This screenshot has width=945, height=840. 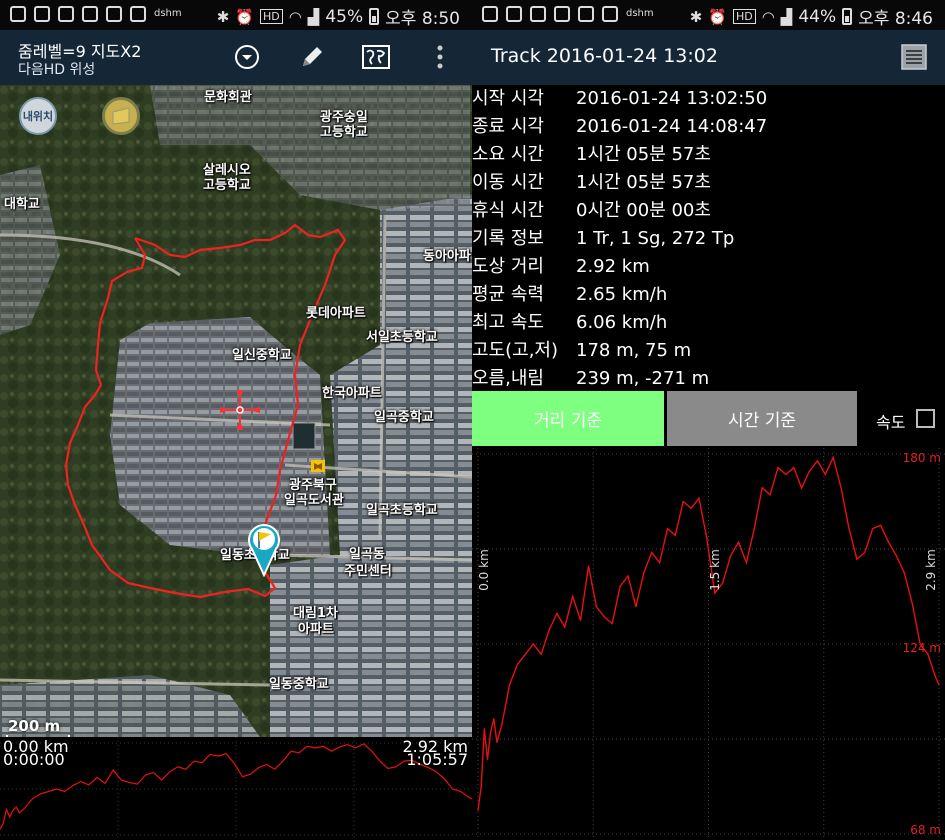 I want to click on track-action-bar: Track 2016-01-24 13:02, so click(x=708, y=57).